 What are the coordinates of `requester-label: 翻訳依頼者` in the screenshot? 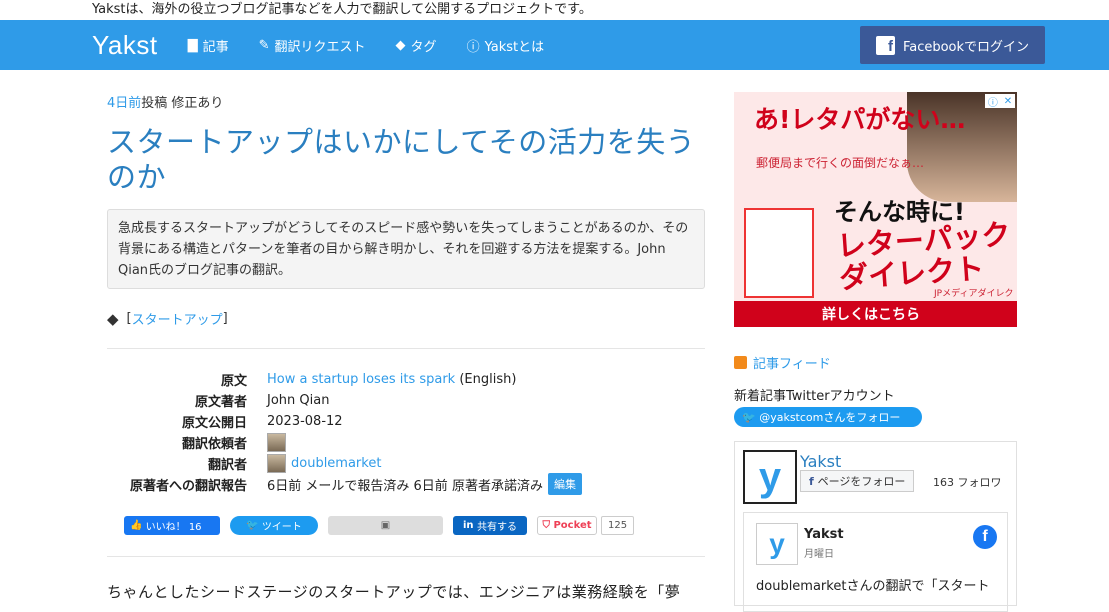 It's located at (214, 444).